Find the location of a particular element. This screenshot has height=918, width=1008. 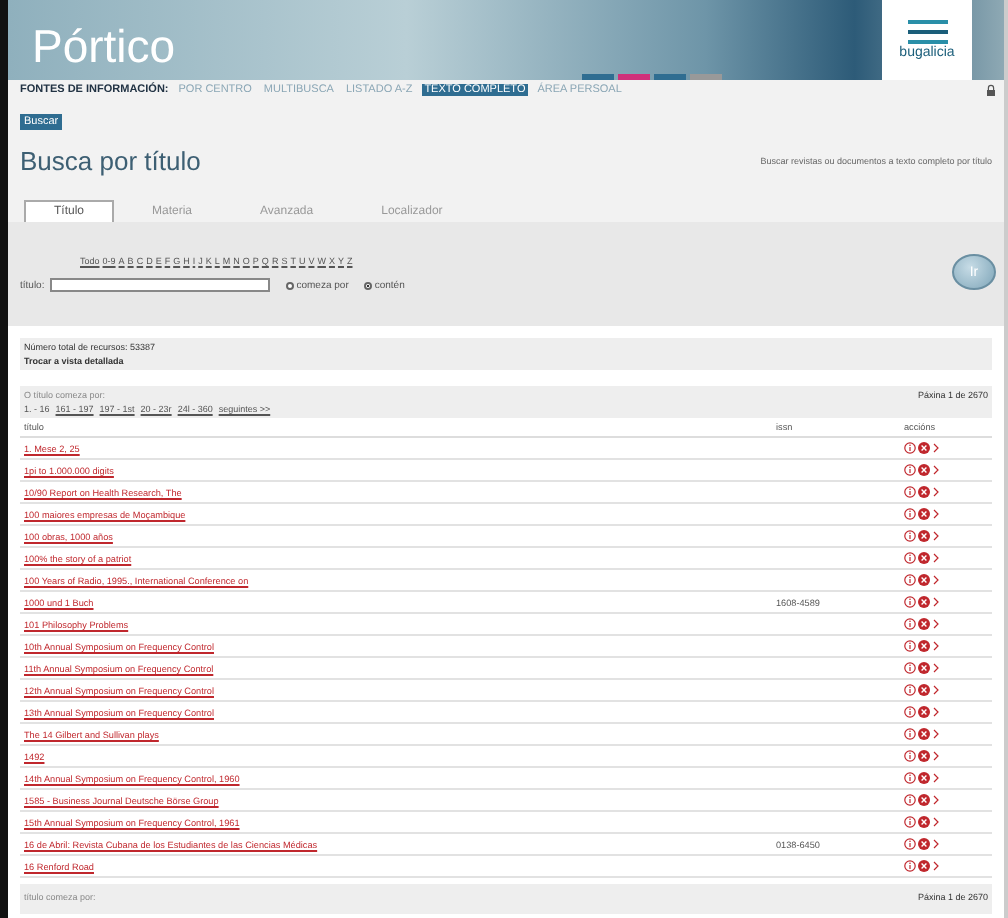

lines-icon is located at coordinates (927, 32).